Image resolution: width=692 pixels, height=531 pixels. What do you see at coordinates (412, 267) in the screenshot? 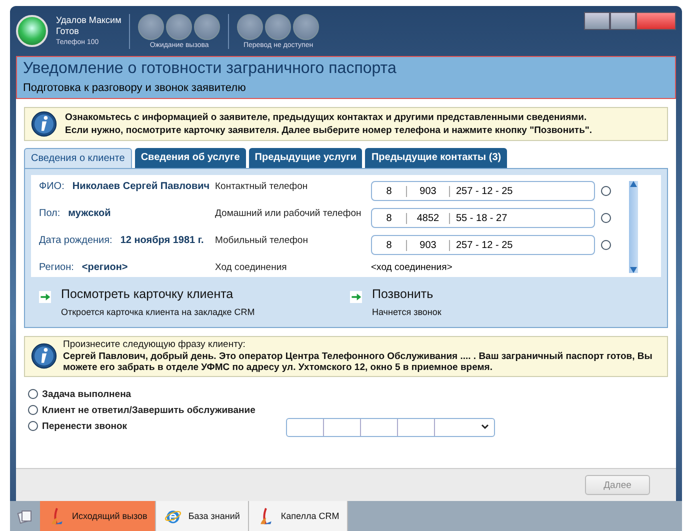
I see `connection-value: <ход соединения>` at bounding box center [412, 267].